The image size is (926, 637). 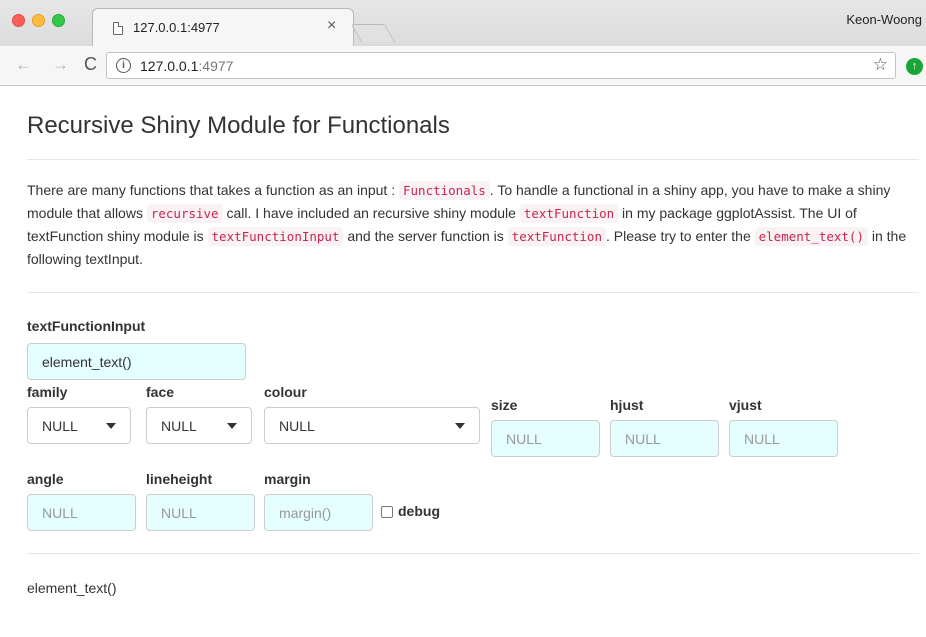 What do you see at coordinates (58, 20) in the screenshot?
I see `zoom-window-button` at bounding box center [58, 20].